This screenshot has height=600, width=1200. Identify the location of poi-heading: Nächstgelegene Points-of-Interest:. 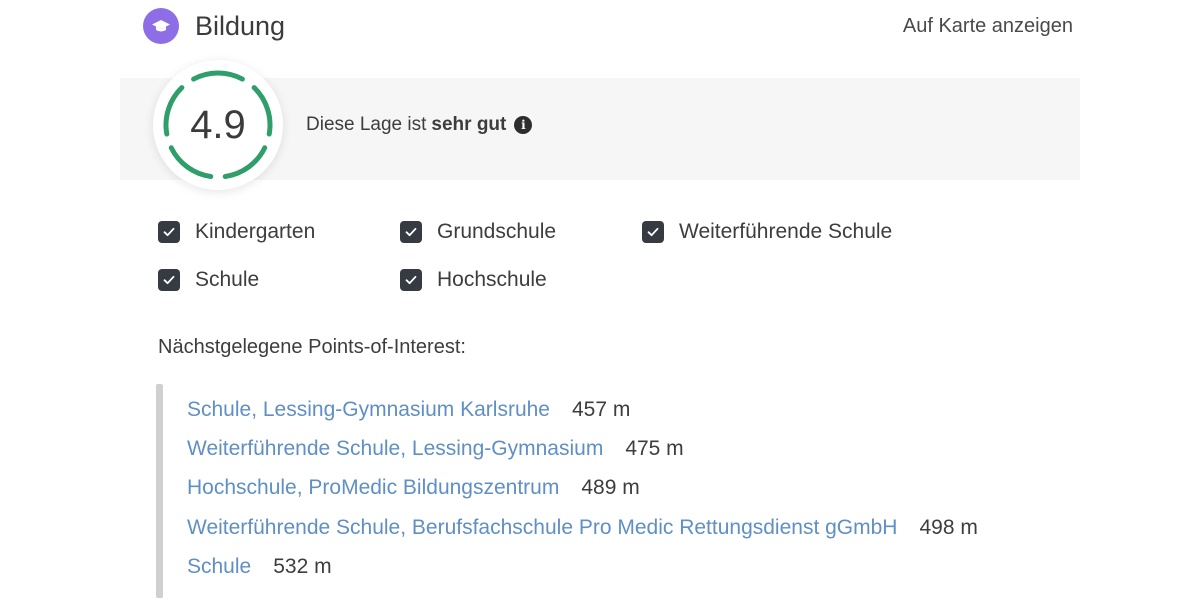
(312, 347).